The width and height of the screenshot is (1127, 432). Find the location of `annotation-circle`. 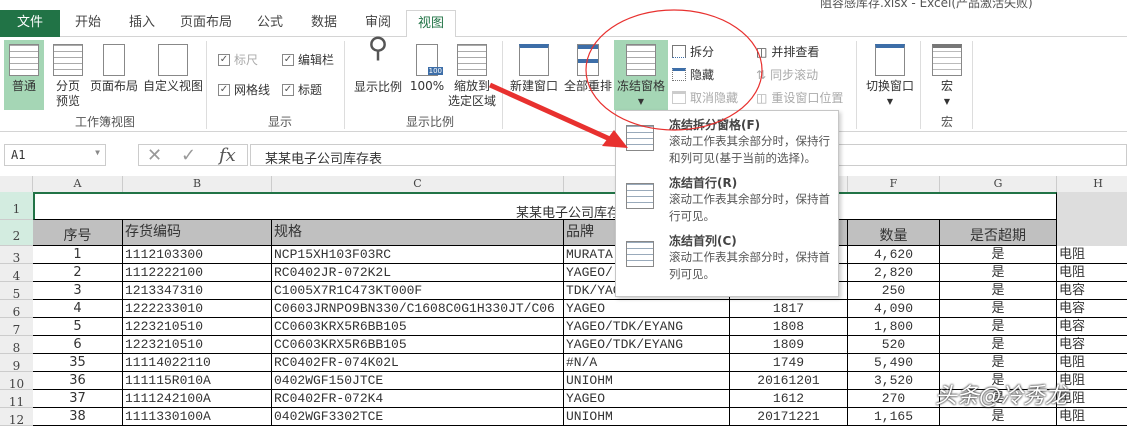

annotation-circle is located at coordinates (674, 70).